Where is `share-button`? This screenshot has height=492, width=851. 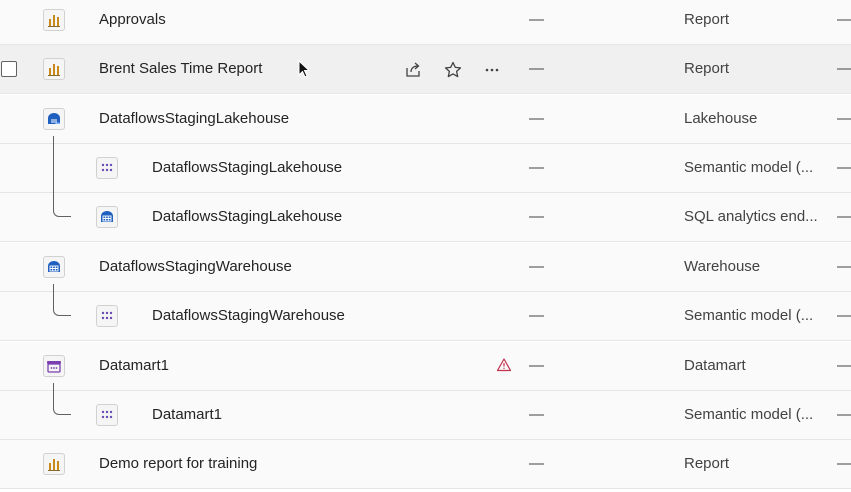
share-button is located at coordinates (413, 70).